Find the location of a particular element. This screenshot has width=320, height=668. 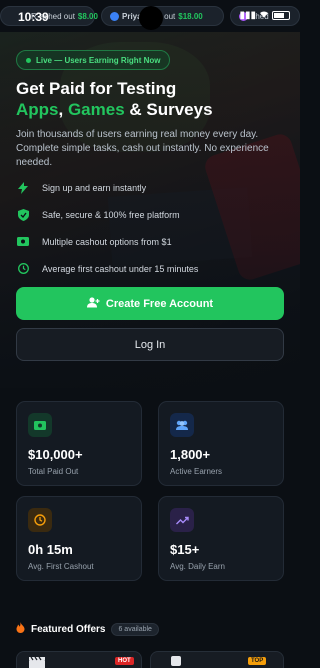

feature-text: Sign up and earn instantly is located at coordinates (94, 187).